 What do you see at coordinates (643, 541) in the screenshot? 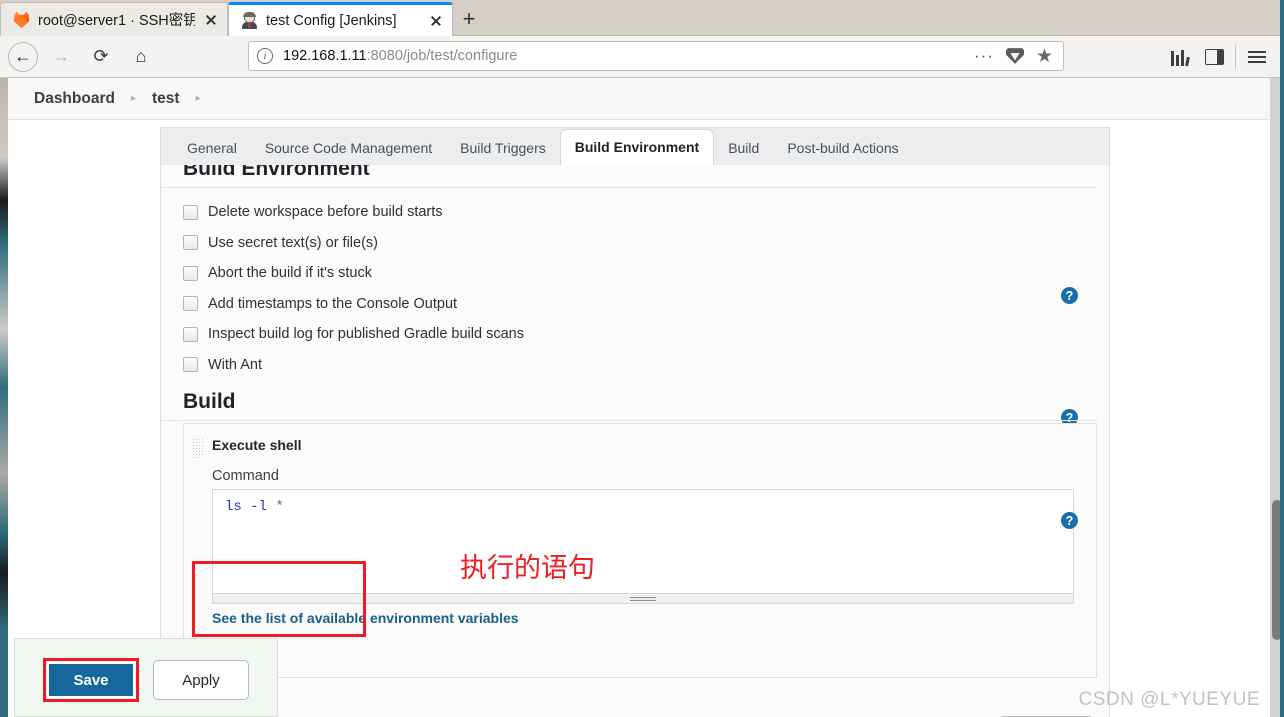
I see `command-textarea: ls -l *` at bounding box center [643, 541].